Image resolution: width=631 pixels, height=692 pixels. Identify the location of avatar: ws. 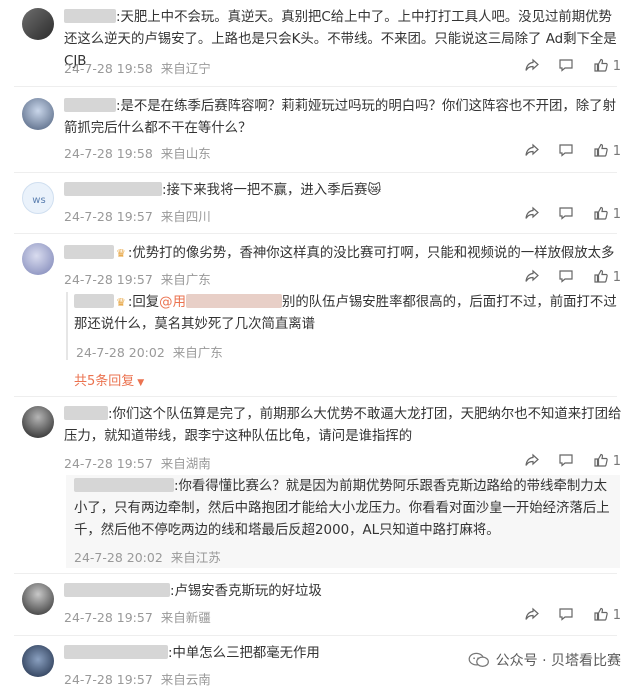
(38, 198).